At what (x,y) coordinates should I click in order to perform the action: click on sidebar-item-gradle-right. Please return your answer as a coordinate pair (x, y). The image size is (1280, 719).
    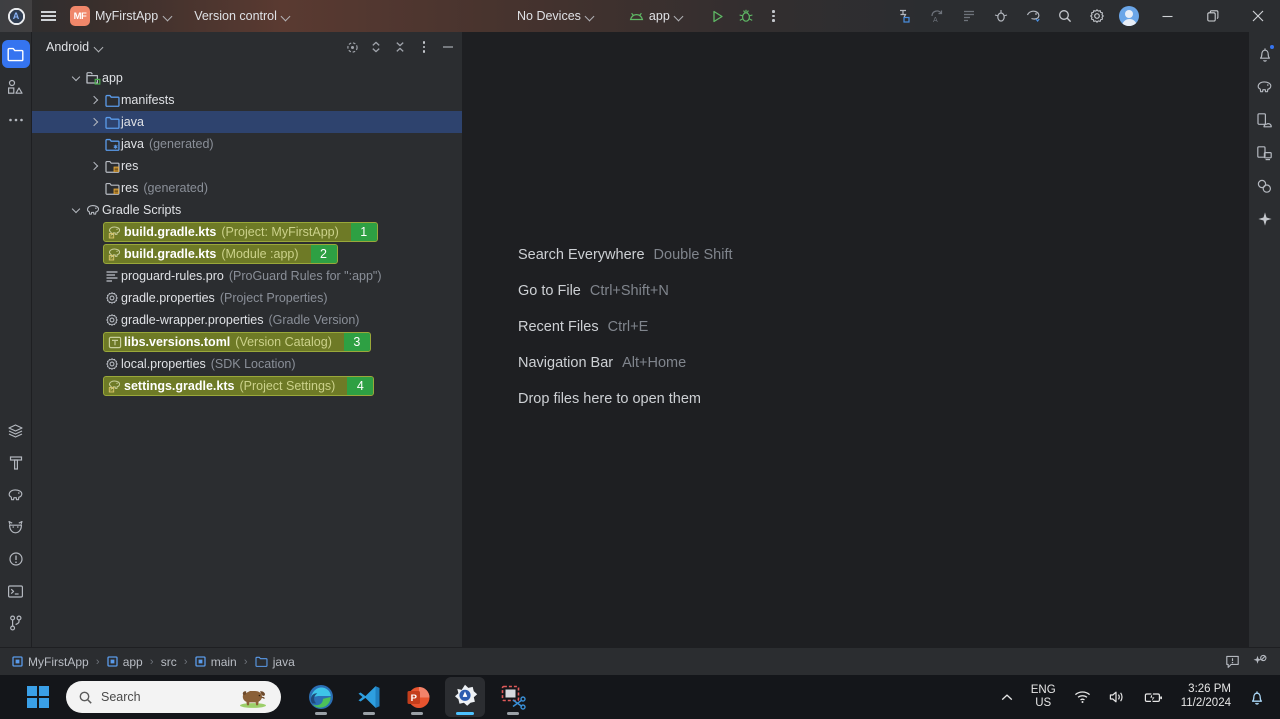
    Looking at the image, I should click on (1265, 87).